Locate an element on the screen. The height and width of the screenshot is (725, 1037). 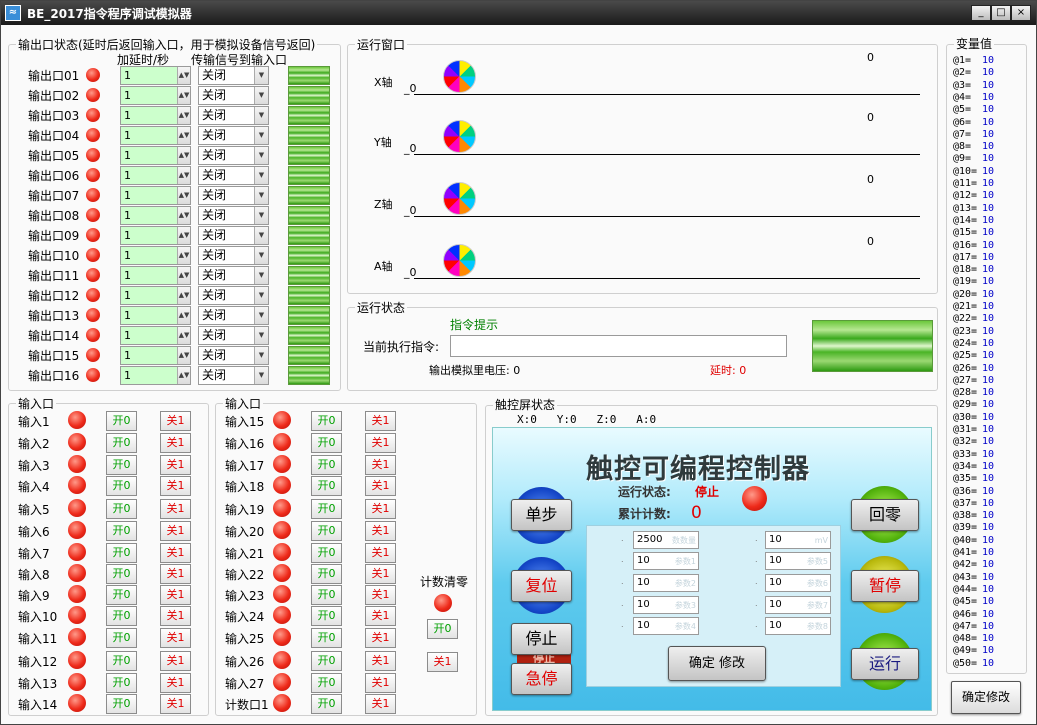
count-reset-off-button: 关1 is located at coordinates (442, 662).